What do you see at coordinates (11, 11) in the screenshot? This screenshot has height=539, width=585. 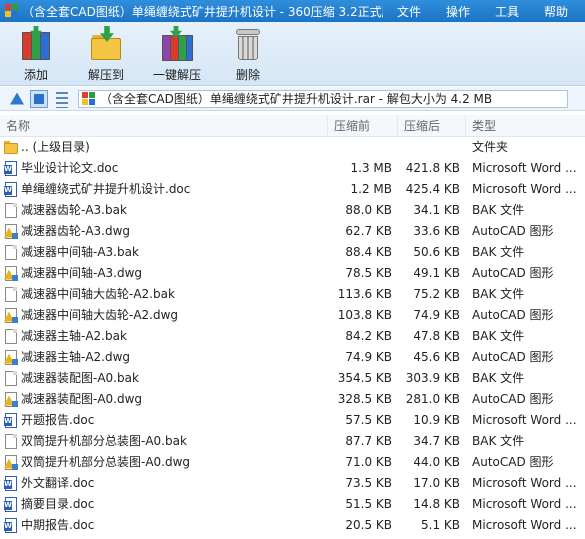 I see `app-logo-icon` at bounding box center [11, 11].